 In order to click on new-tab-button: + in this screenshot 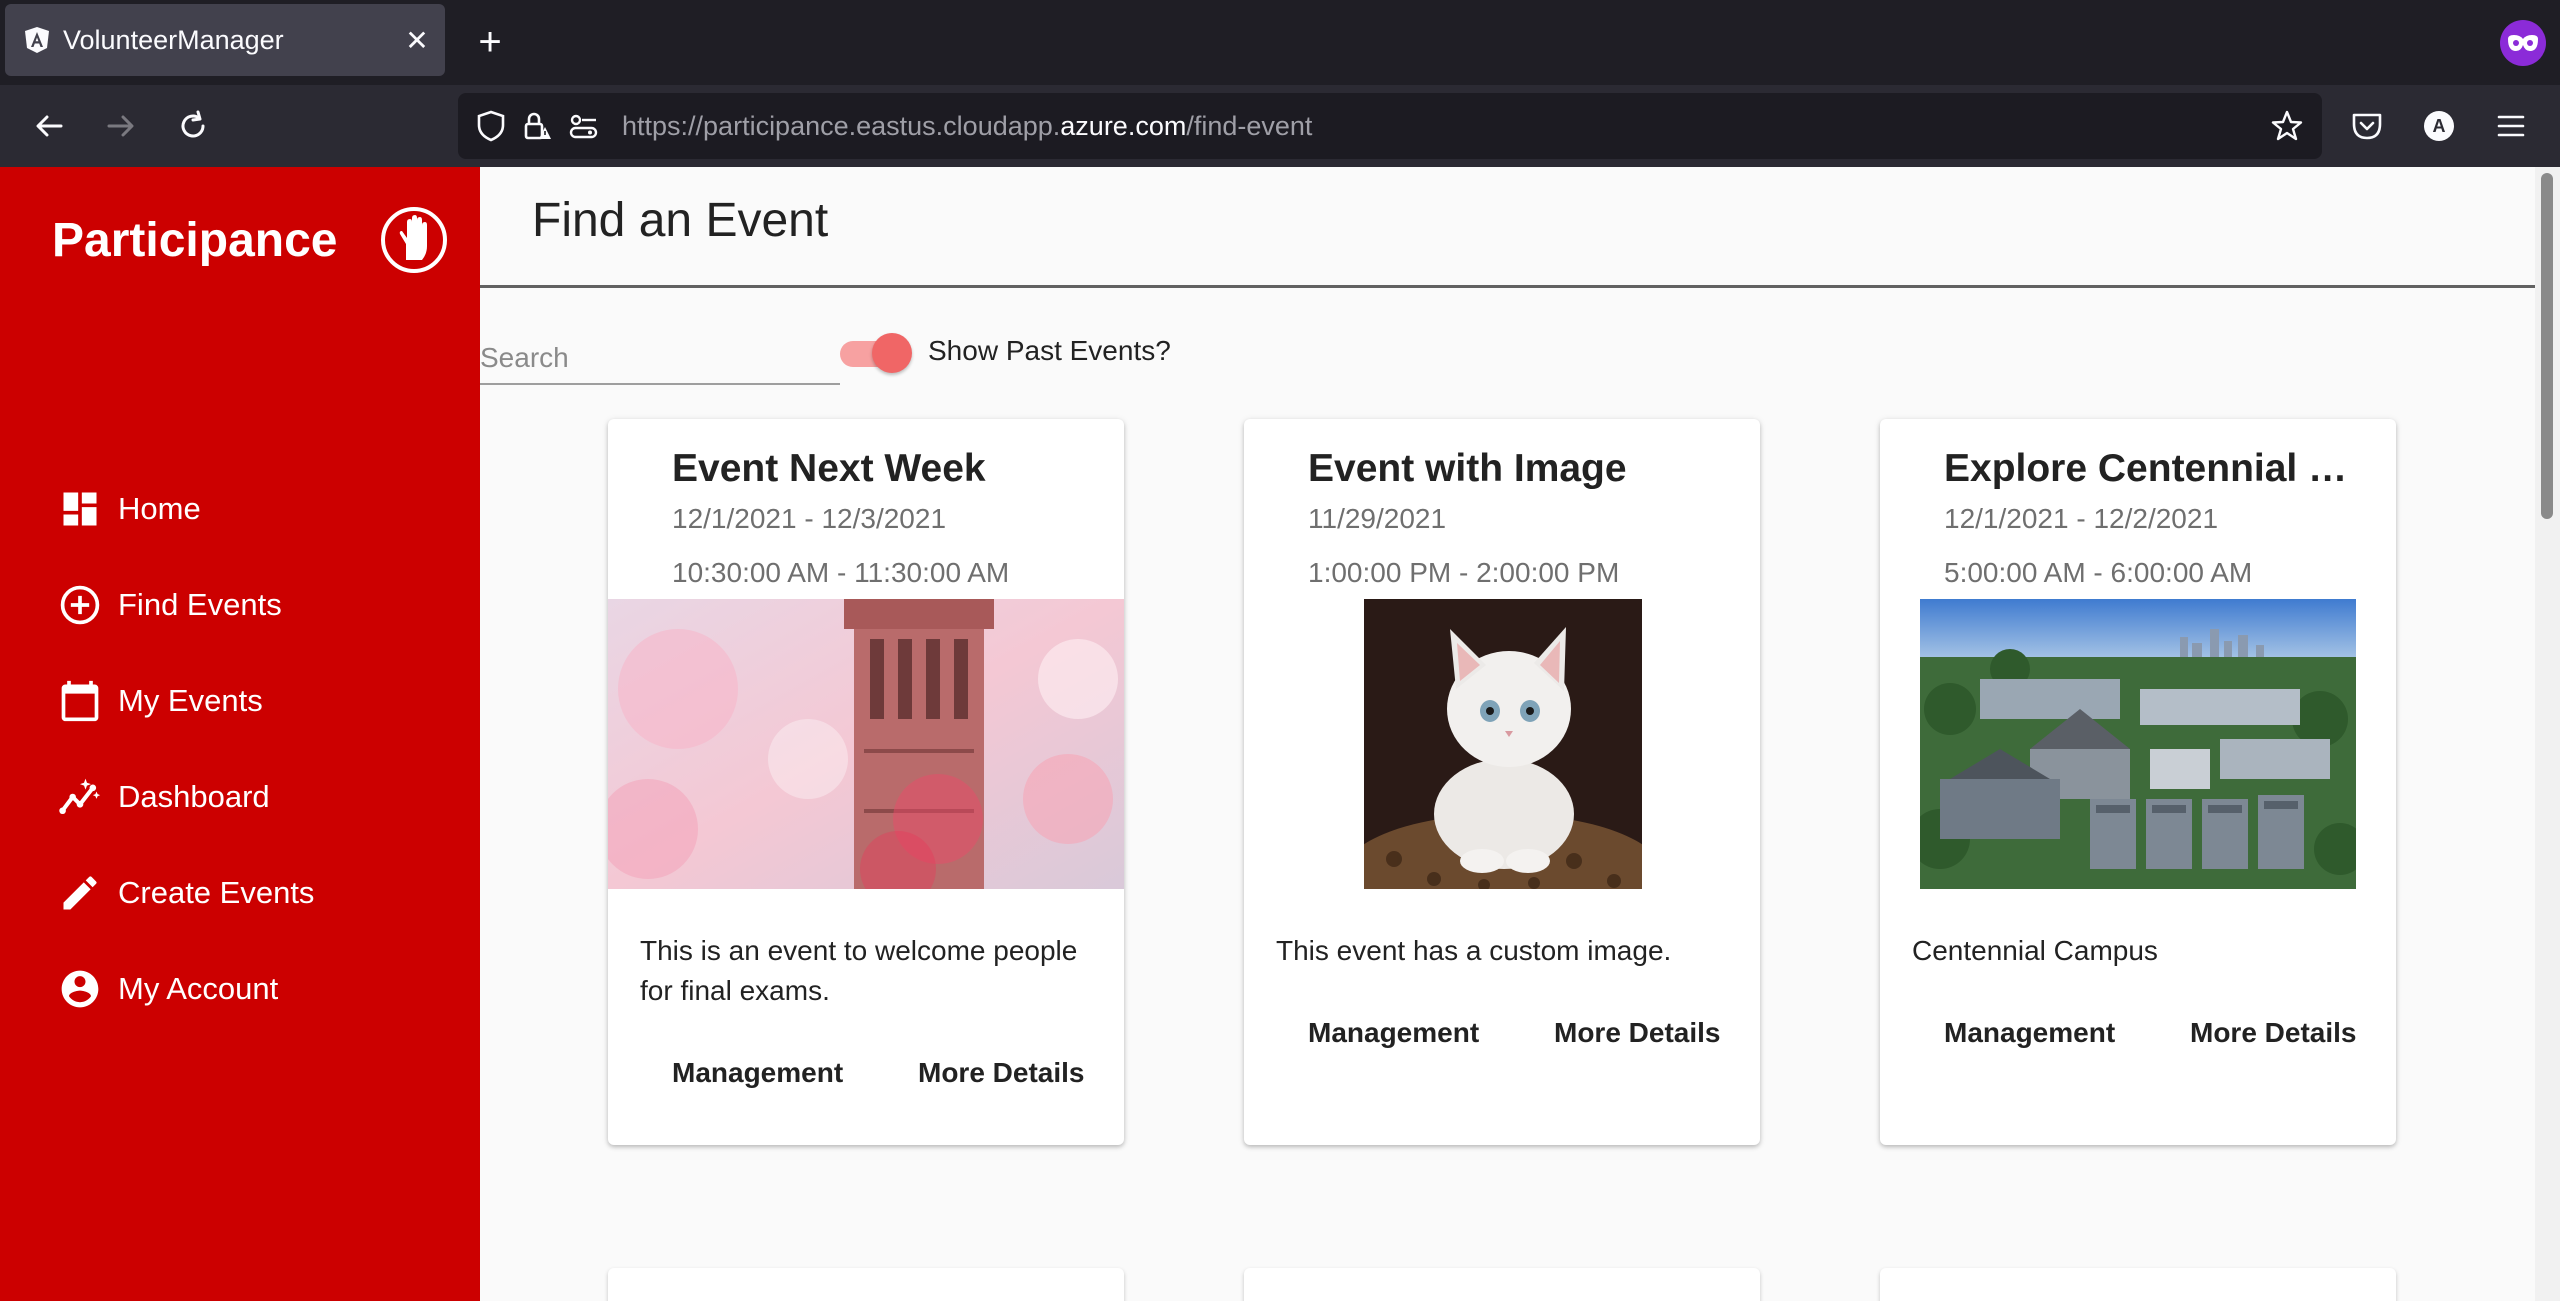, I will do `click(490, 42)`.